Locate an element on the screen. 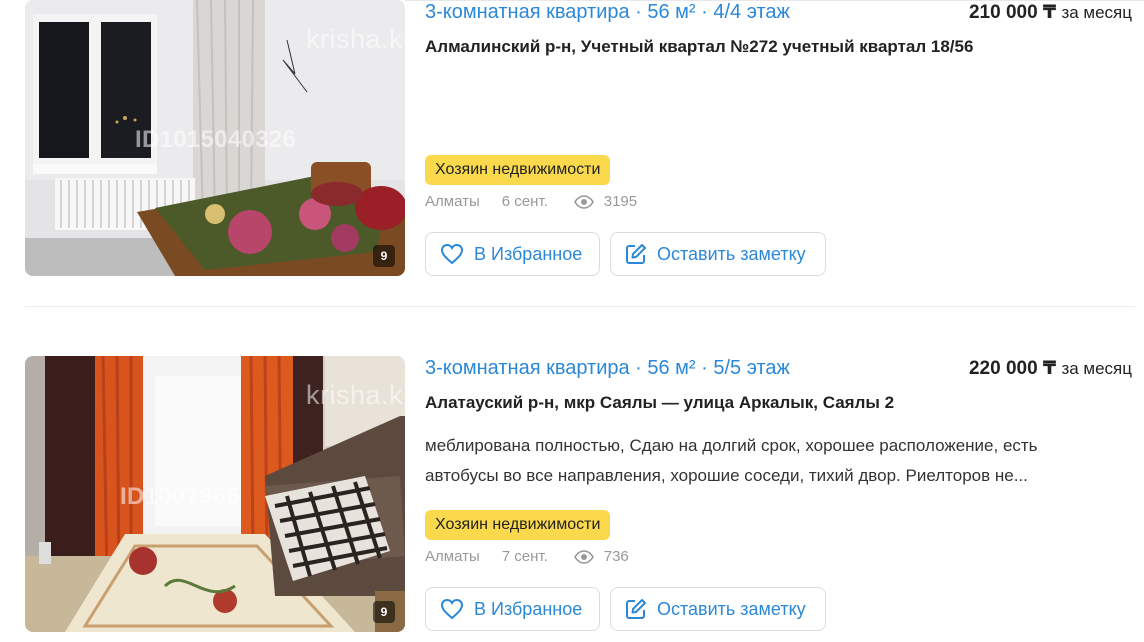 This screenshot has height=642, width=1144. listing-price: 220 000 ₸ за месяц is located at coordinates (1050, 368).